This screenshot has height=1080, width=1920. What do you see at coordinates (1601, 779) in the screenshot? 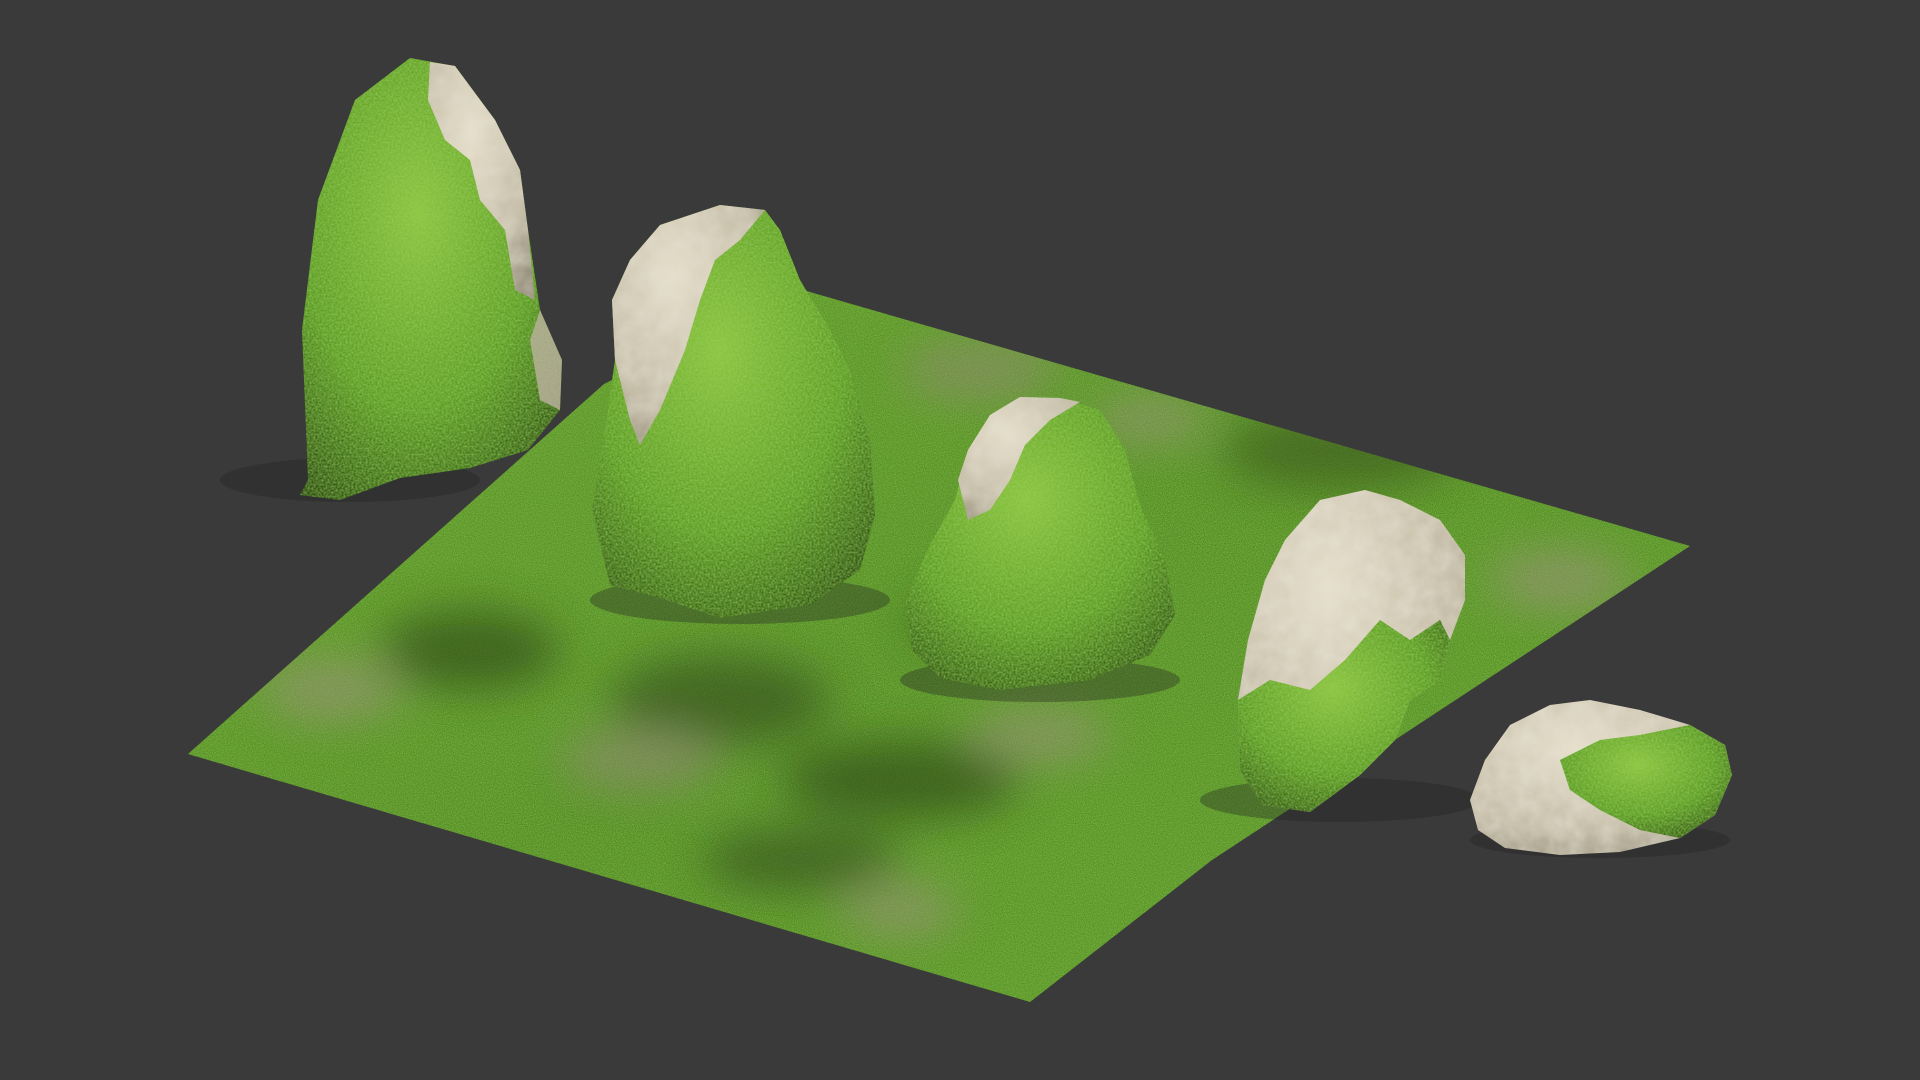
I see `rock-flat` at bounding box center [1601, 779].